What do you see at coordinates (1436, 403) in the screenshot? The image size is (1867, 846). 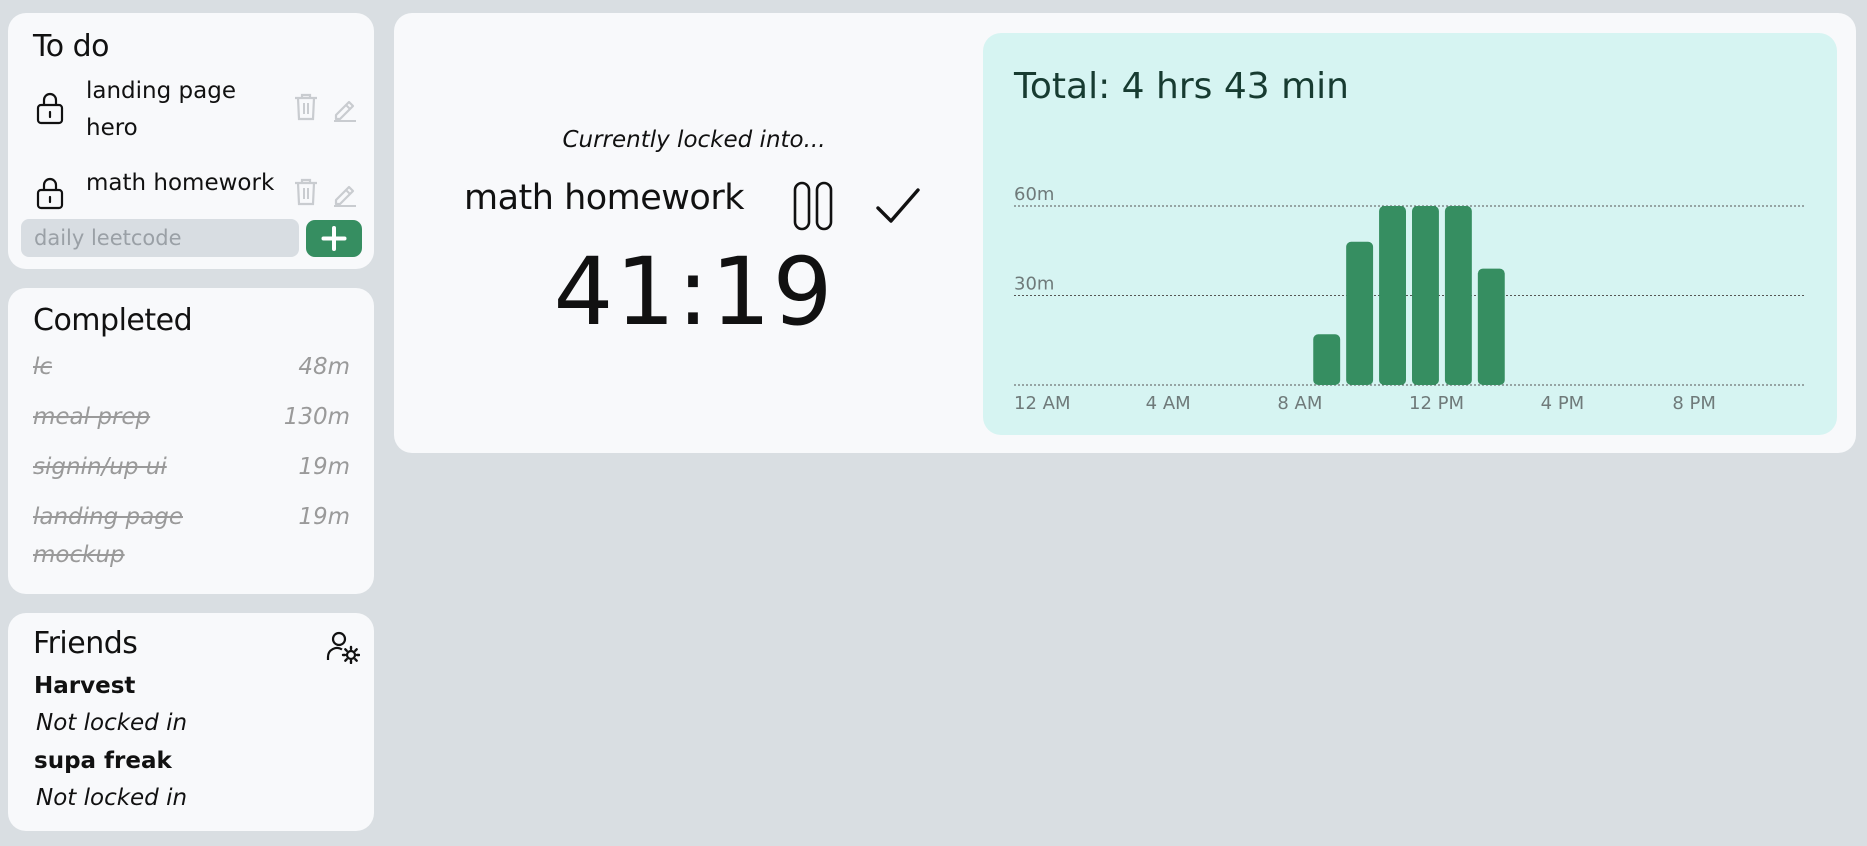 I see `chart-x-tick-label: 12 PM` at bounding box center [1436, 403].